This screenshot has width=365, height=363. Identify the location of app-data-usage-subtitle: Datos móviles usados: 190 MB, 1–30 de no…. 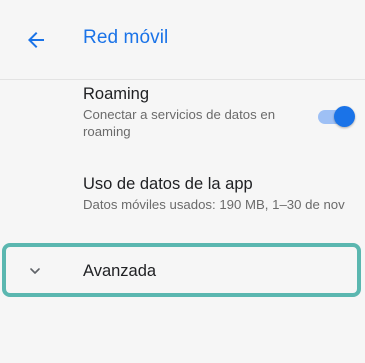
(214, 204).